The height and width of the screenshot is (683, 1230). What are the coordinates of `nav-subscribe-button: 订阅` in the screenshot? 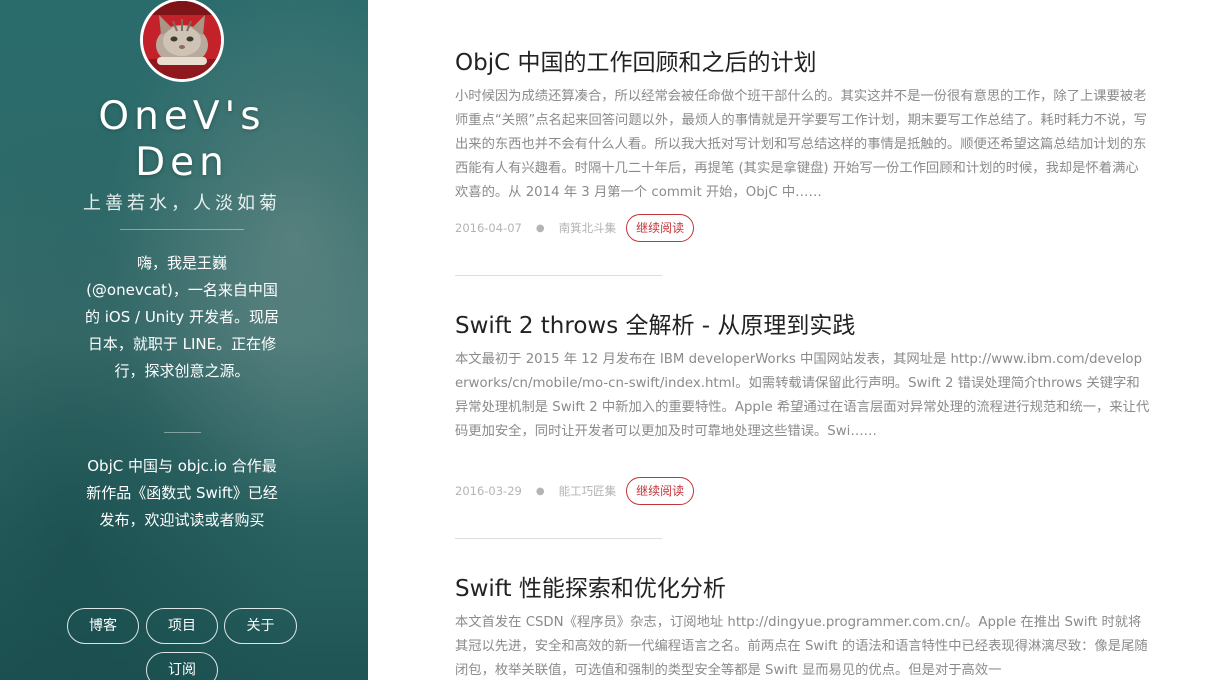 It's located at (182, 666).